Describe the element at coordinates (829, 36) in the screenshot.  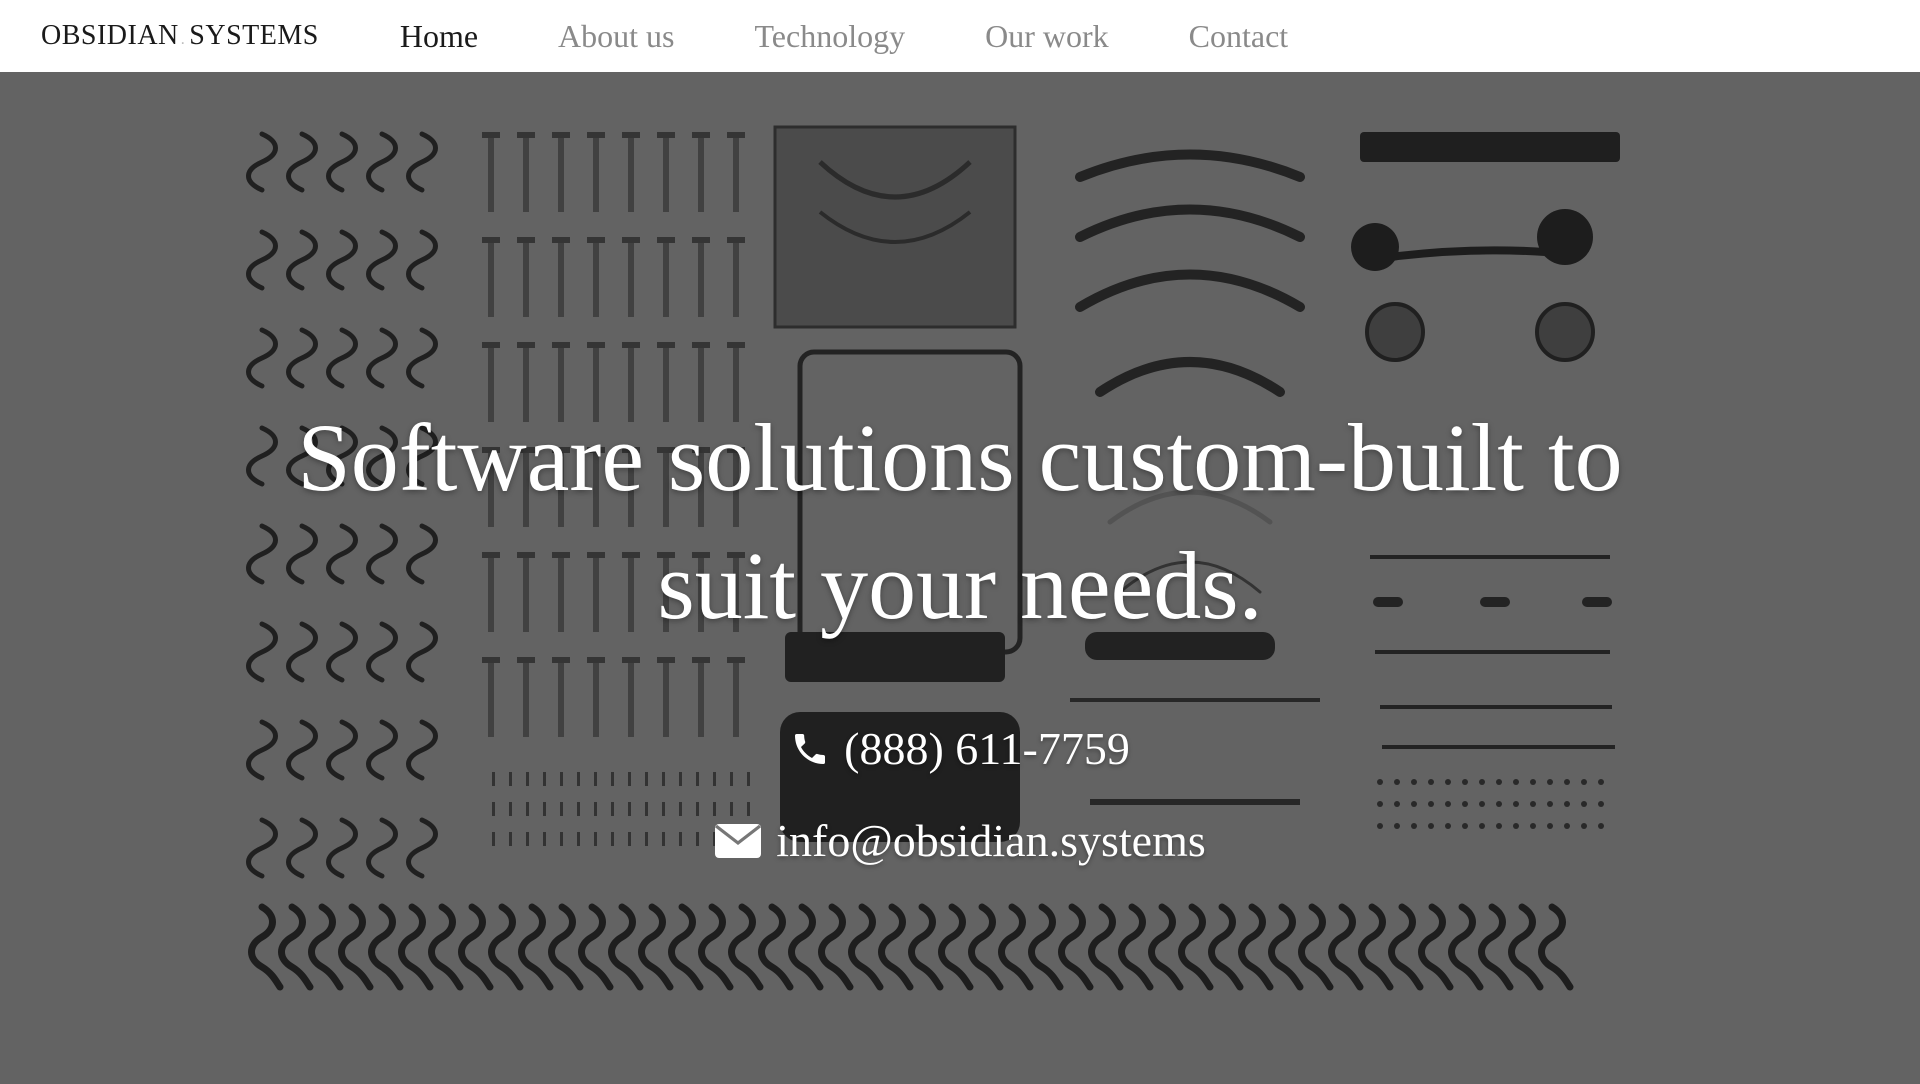
I see `nav-link-technology: Technology` at that location.